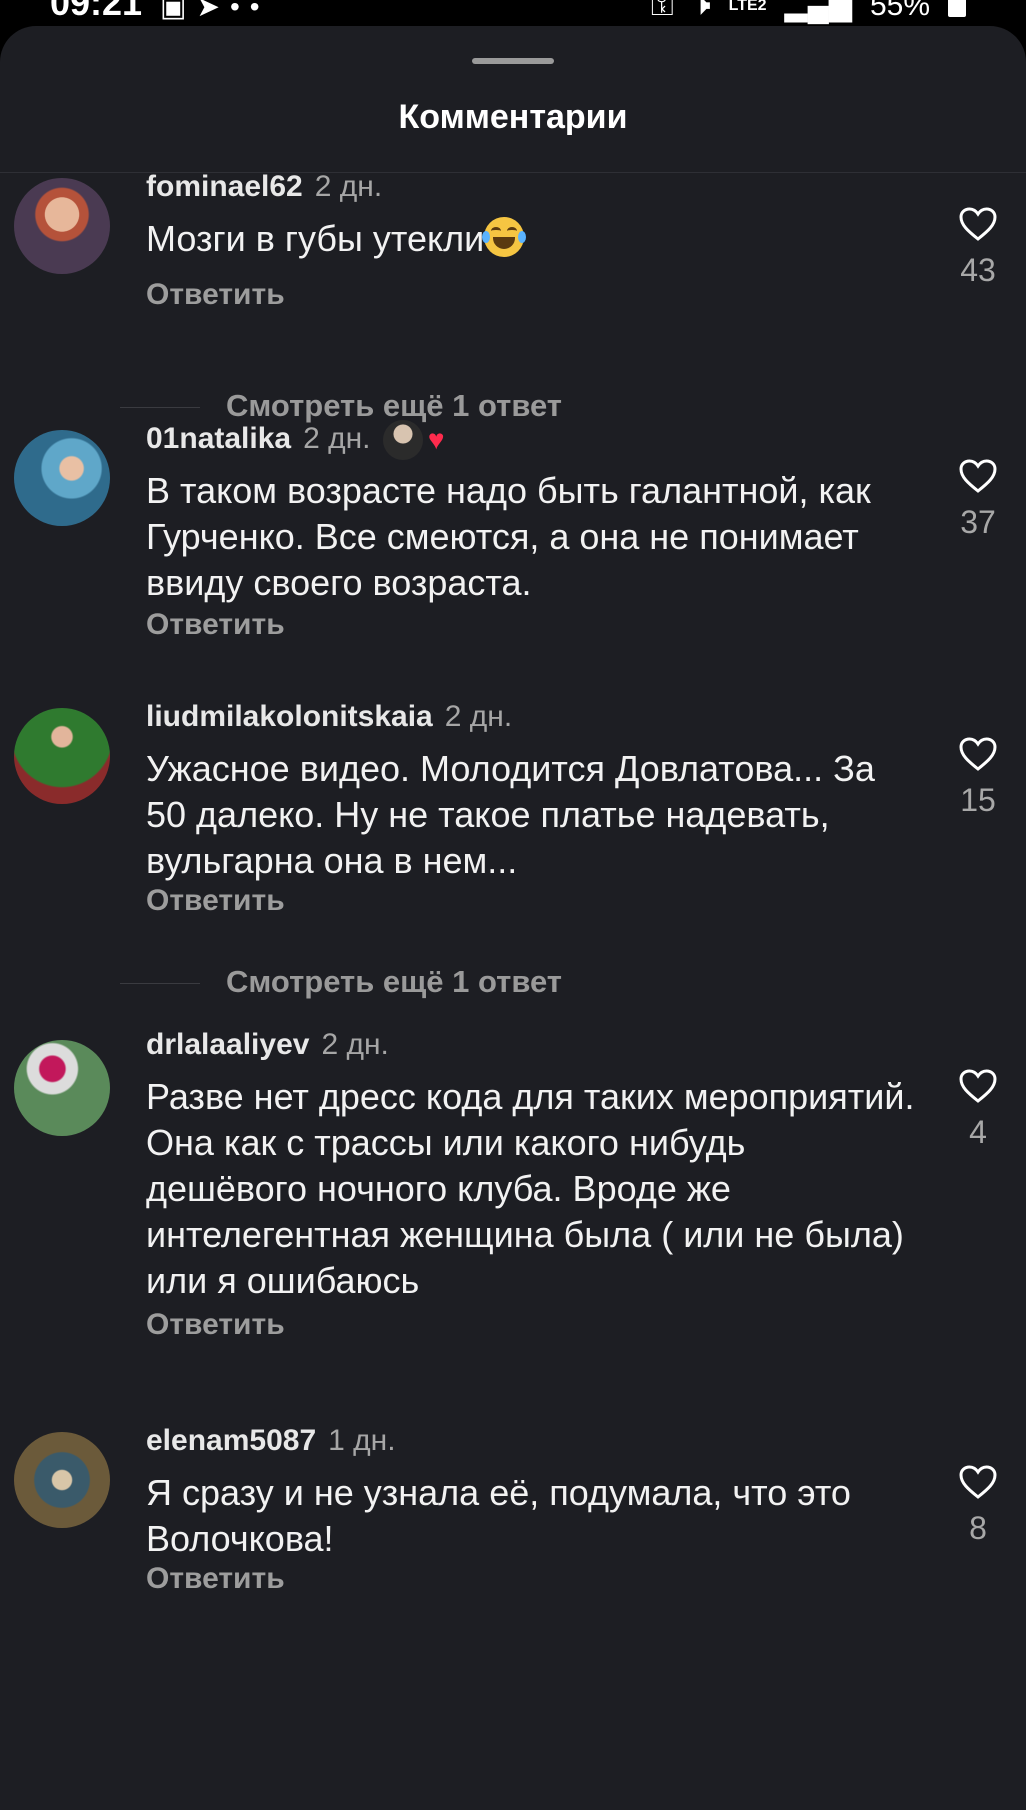 Image resolution: width=1026 pixels, height=1810 pixels. I want to click on comment-text-content: Мозги в губы утекли, so click(315, 238).